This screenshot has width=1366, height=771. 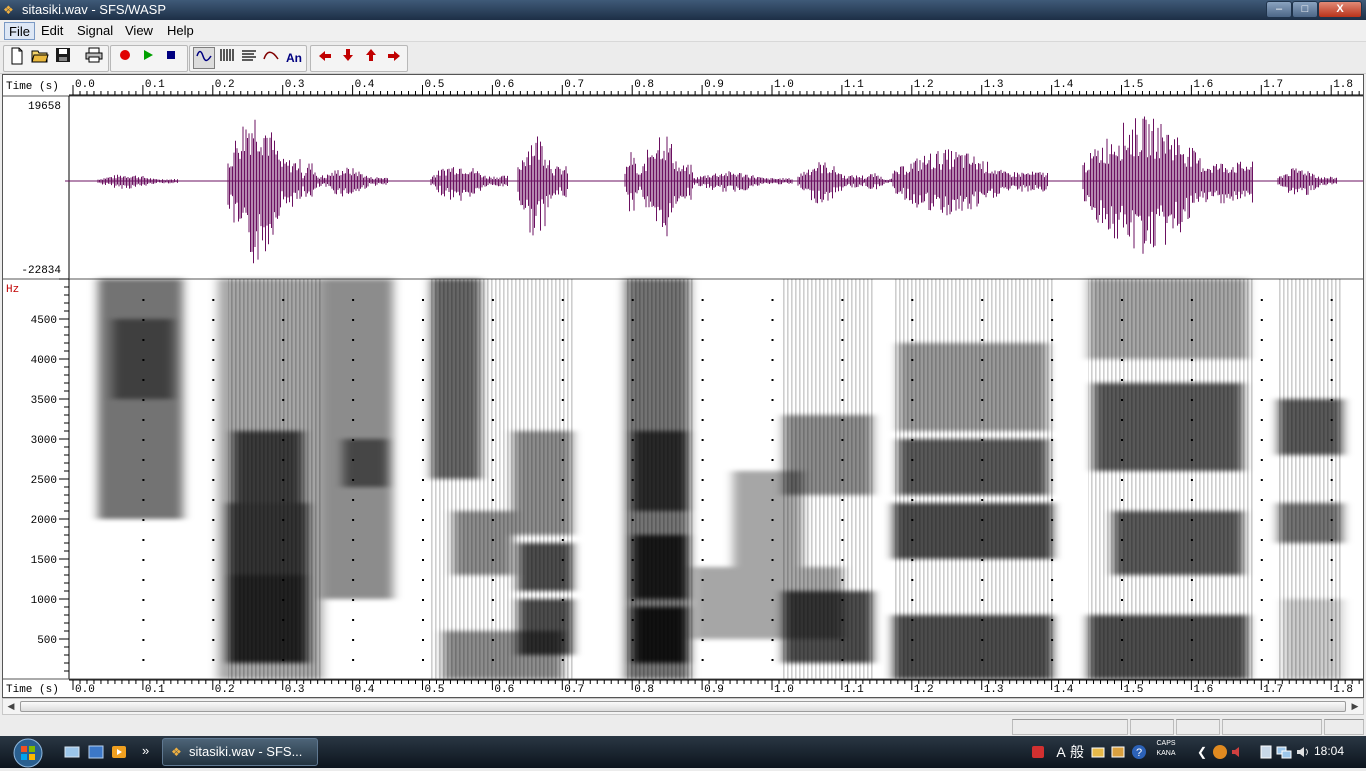 I want to click on tray-alert-icon, so click(x=1038, y=752).